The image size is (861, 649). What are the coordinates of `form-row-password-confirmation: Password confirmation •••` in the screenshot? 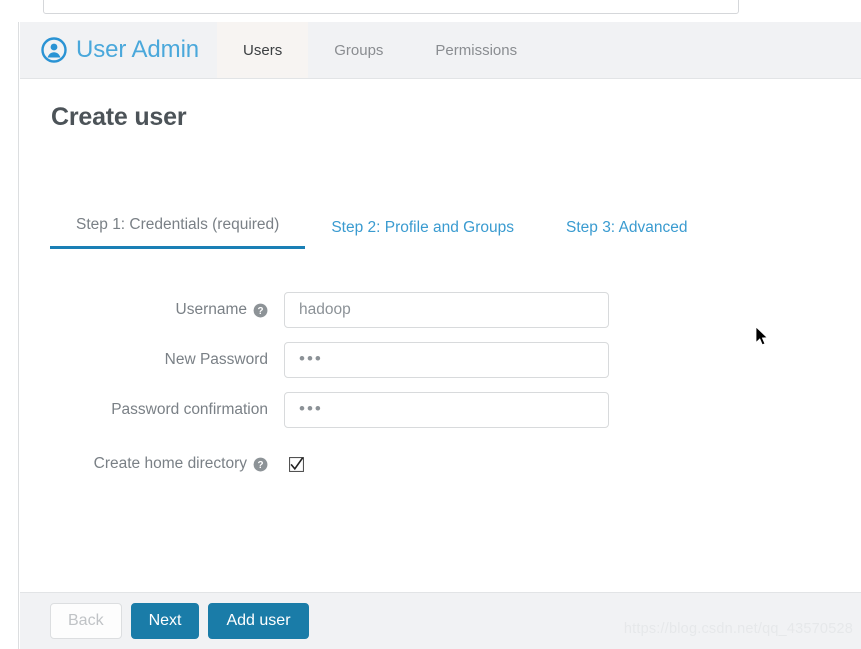 It's located at (440, 410).